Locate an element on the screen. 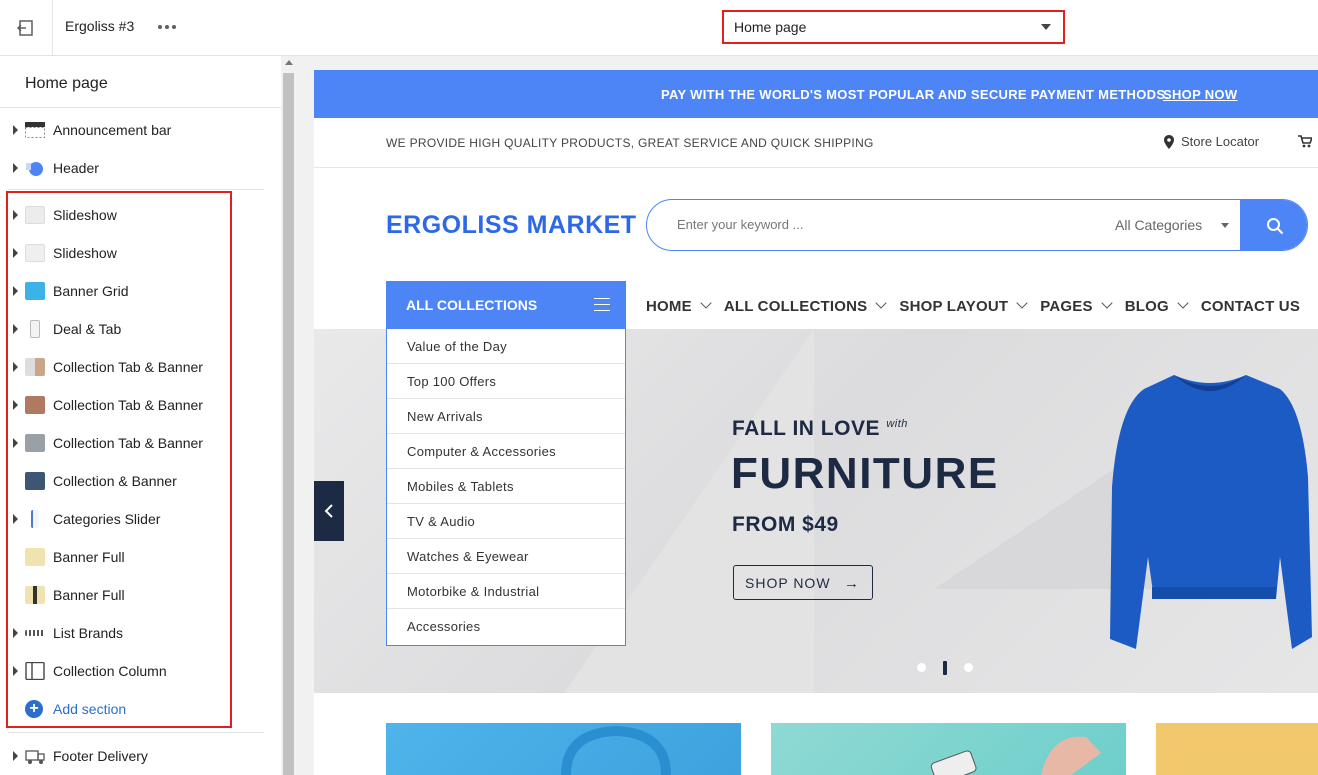 Image resolution: width=1318 pixels, height=775 pixels. all-collections-toggle: ALL COLLECTIONS is located at coordinates (506, 305).